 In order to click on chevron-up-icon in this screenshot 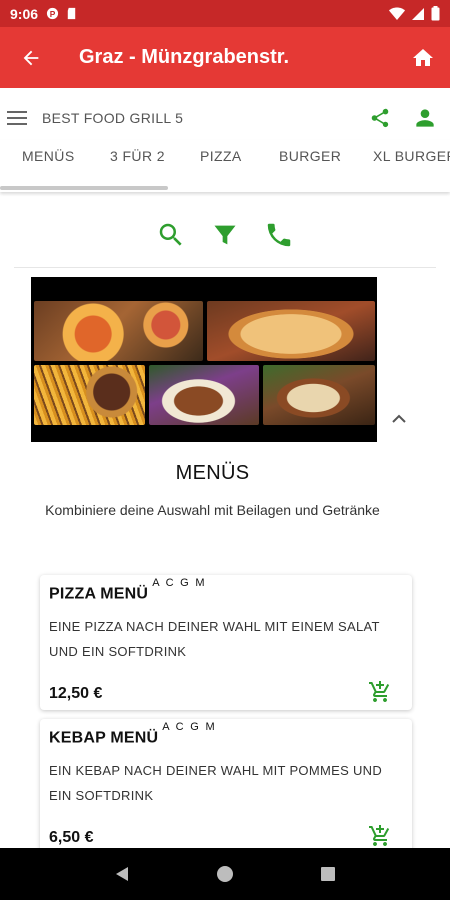, I will do `click(399, 418)`.